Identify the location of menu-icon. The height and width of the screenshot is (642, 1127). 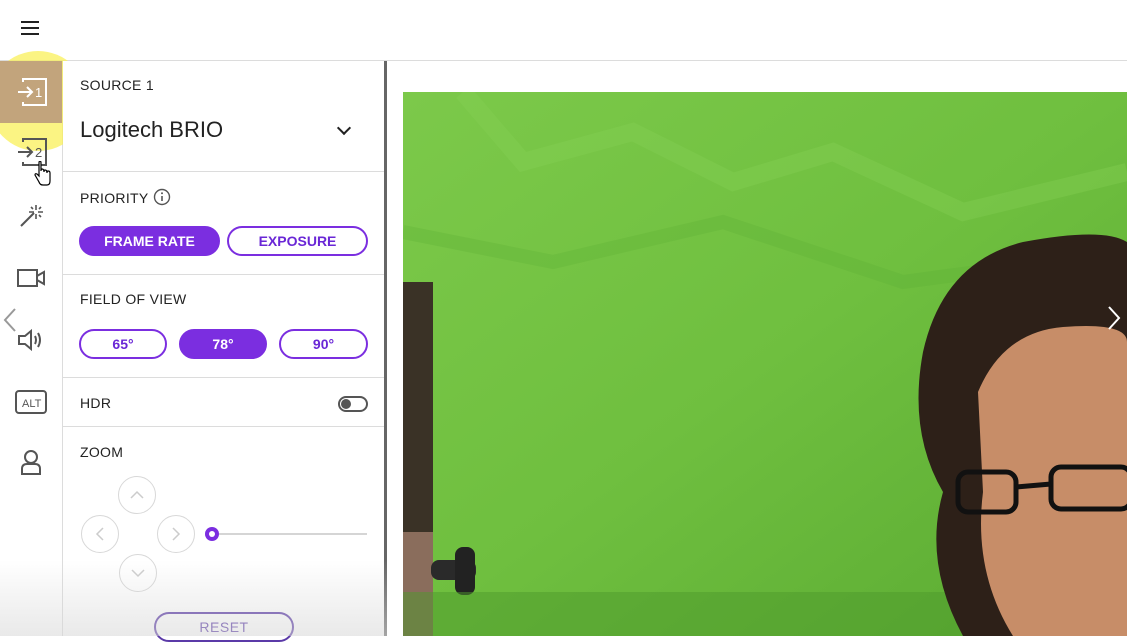
(30, 28).